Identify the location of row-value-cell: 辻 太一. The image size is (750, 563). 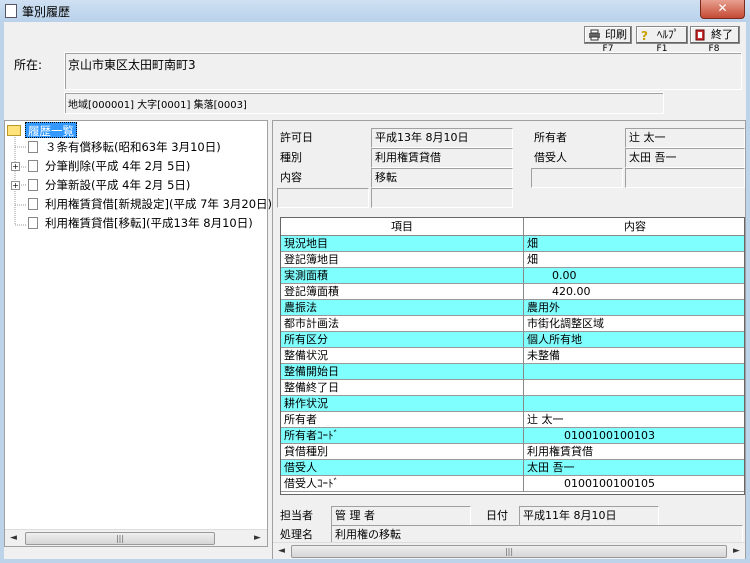
(634, 420).